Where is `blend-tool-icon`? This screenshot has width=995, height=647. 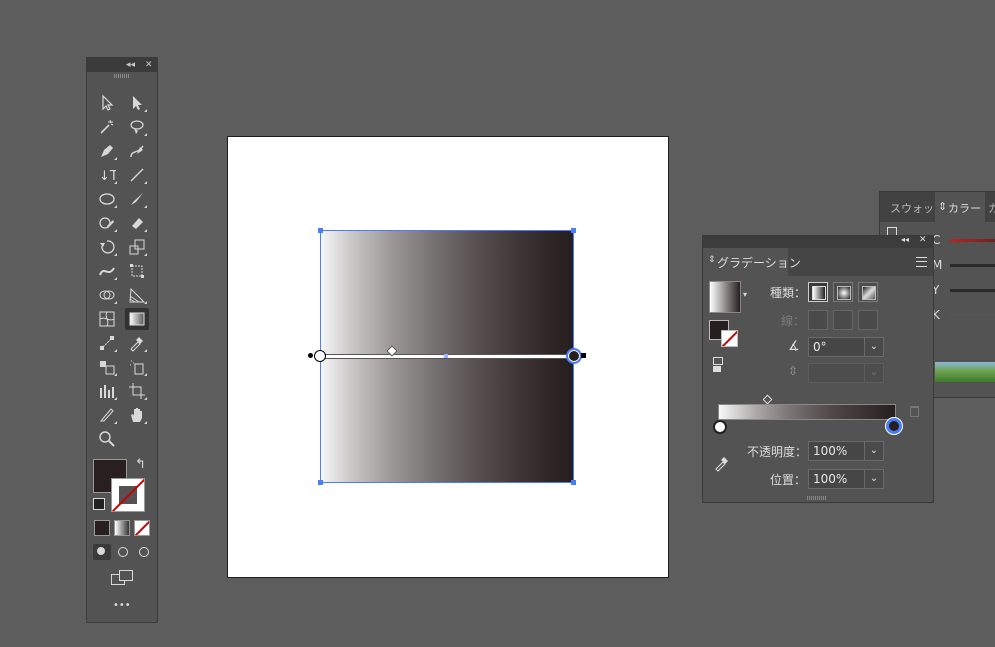
blend-tool-icon is located at coordinates (107, 343).